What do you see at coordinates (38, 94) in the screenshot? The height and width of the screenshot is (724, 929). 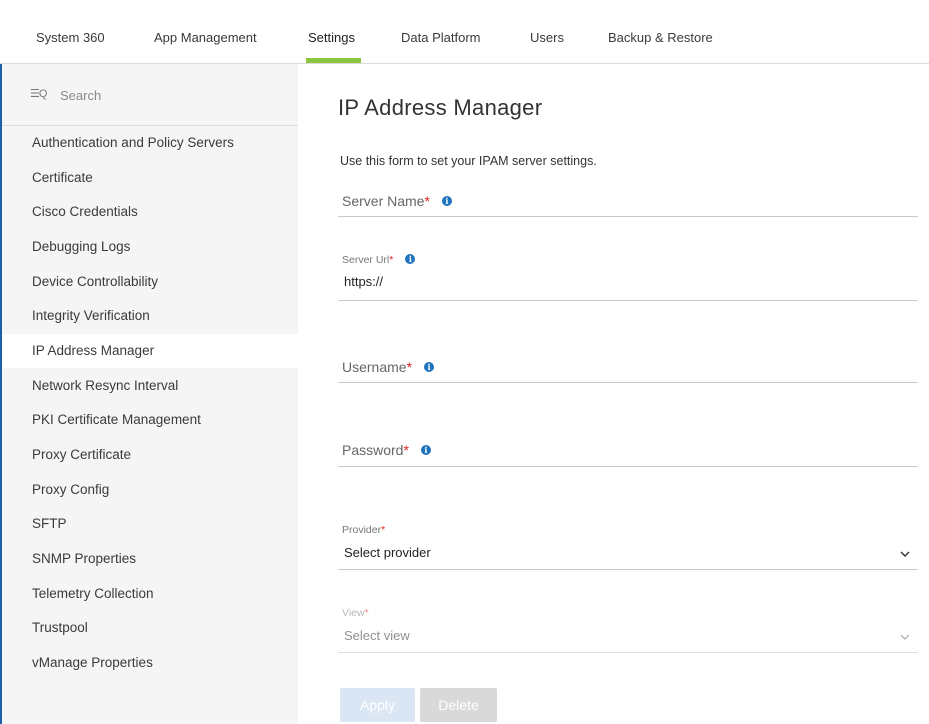 I see `search-icon: ☰Q` at bounding box center [38, 94].